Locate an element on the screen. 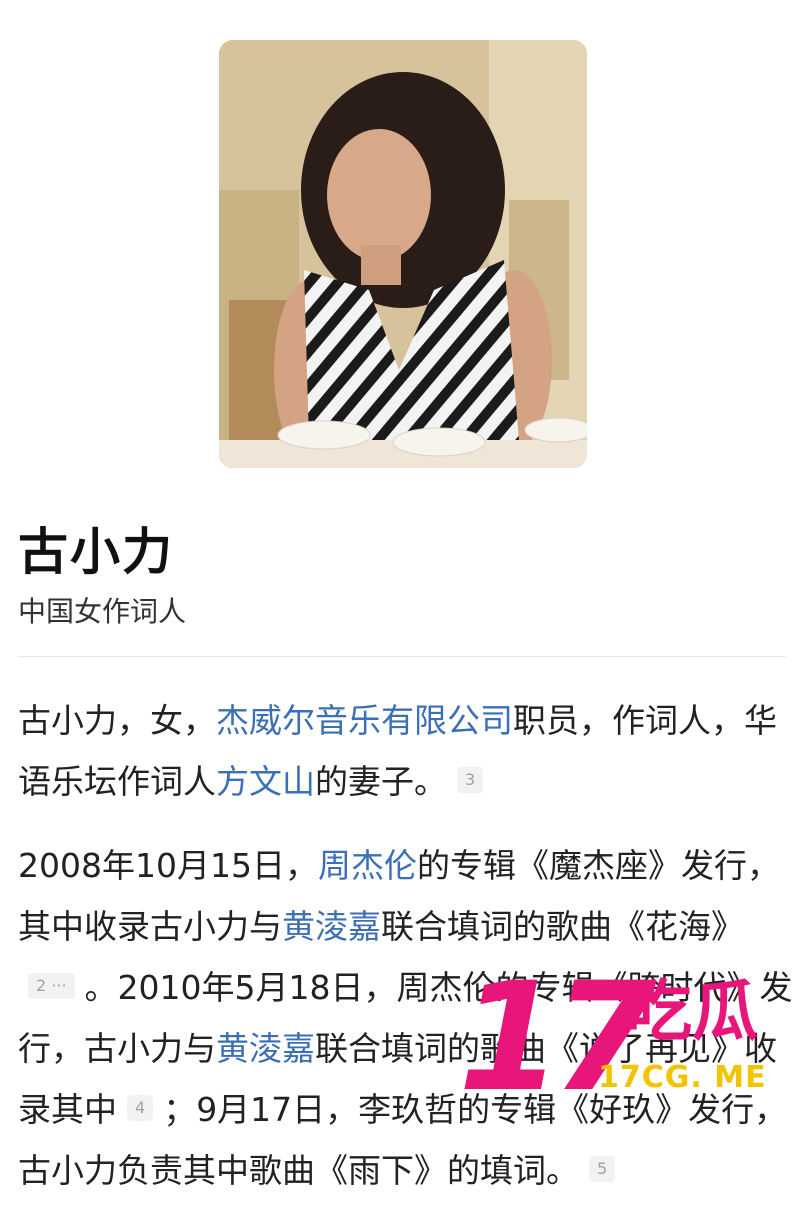 This screenshot has height=1215, width=800. reference-badge: 3 is located at coordinates (470, 780).